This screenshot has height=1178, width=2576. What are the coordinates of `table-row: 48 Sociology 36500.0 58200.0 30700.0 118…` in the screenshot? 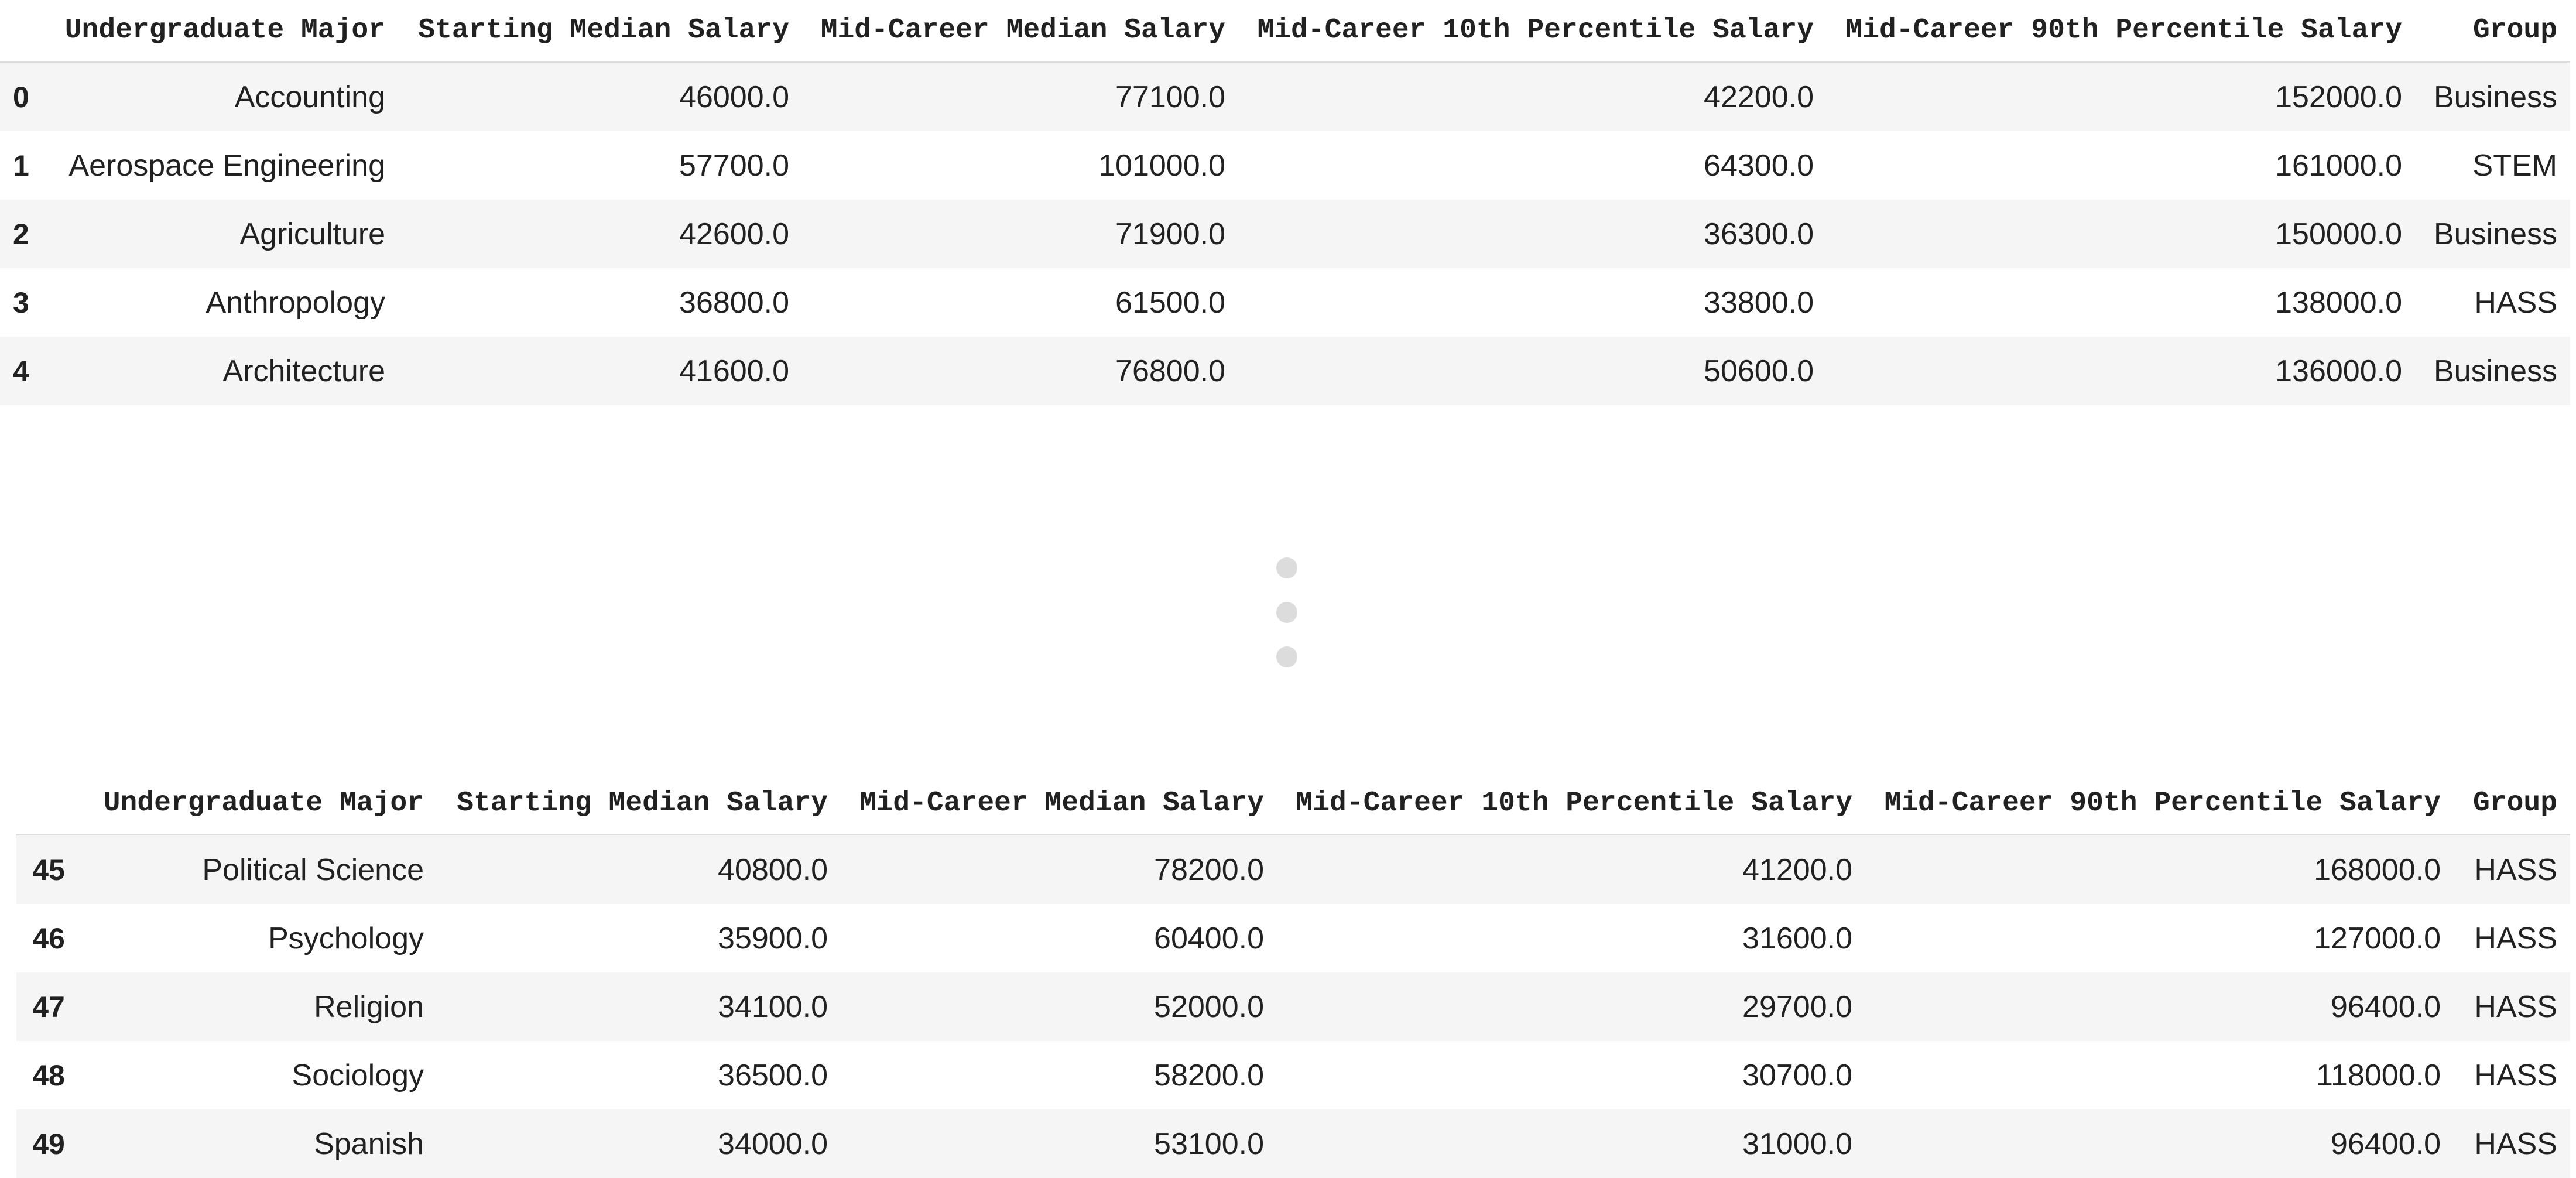 It's located at (1293, 1075).